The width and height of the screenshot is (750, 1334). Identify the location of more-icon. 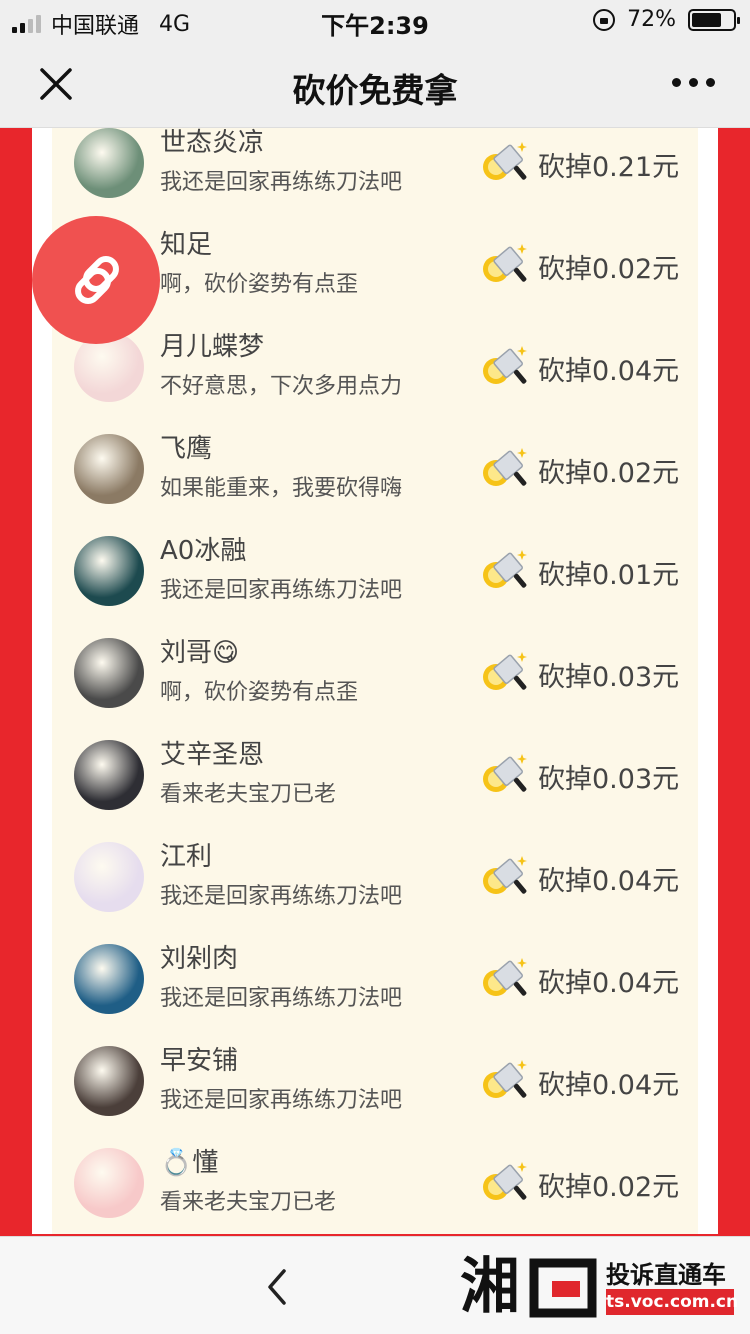
(694, 82).